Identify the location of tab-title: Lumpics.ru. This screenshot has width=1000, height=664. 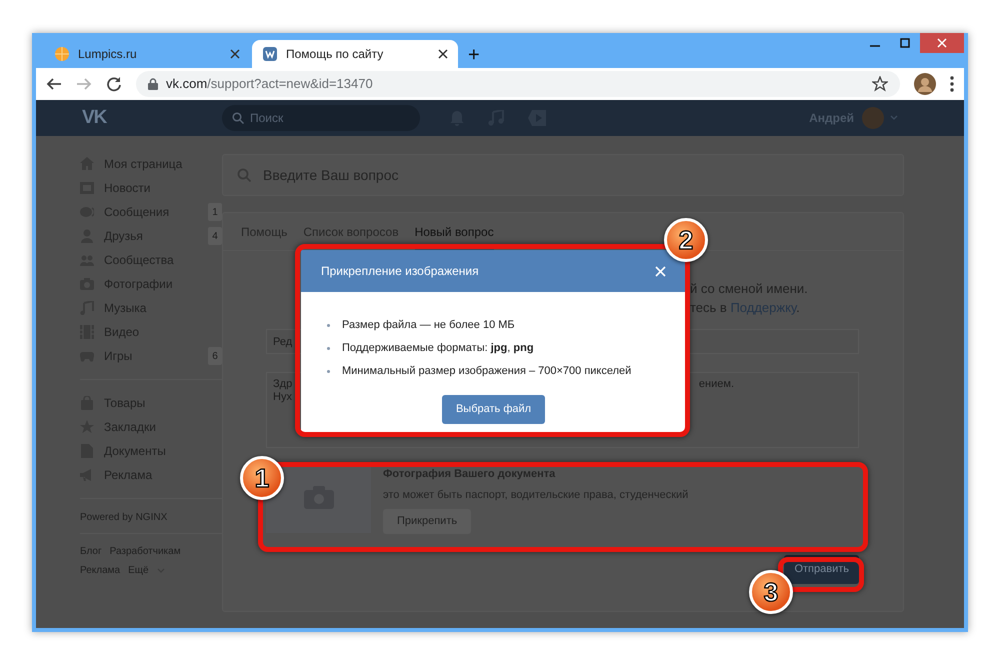
(107, 54).